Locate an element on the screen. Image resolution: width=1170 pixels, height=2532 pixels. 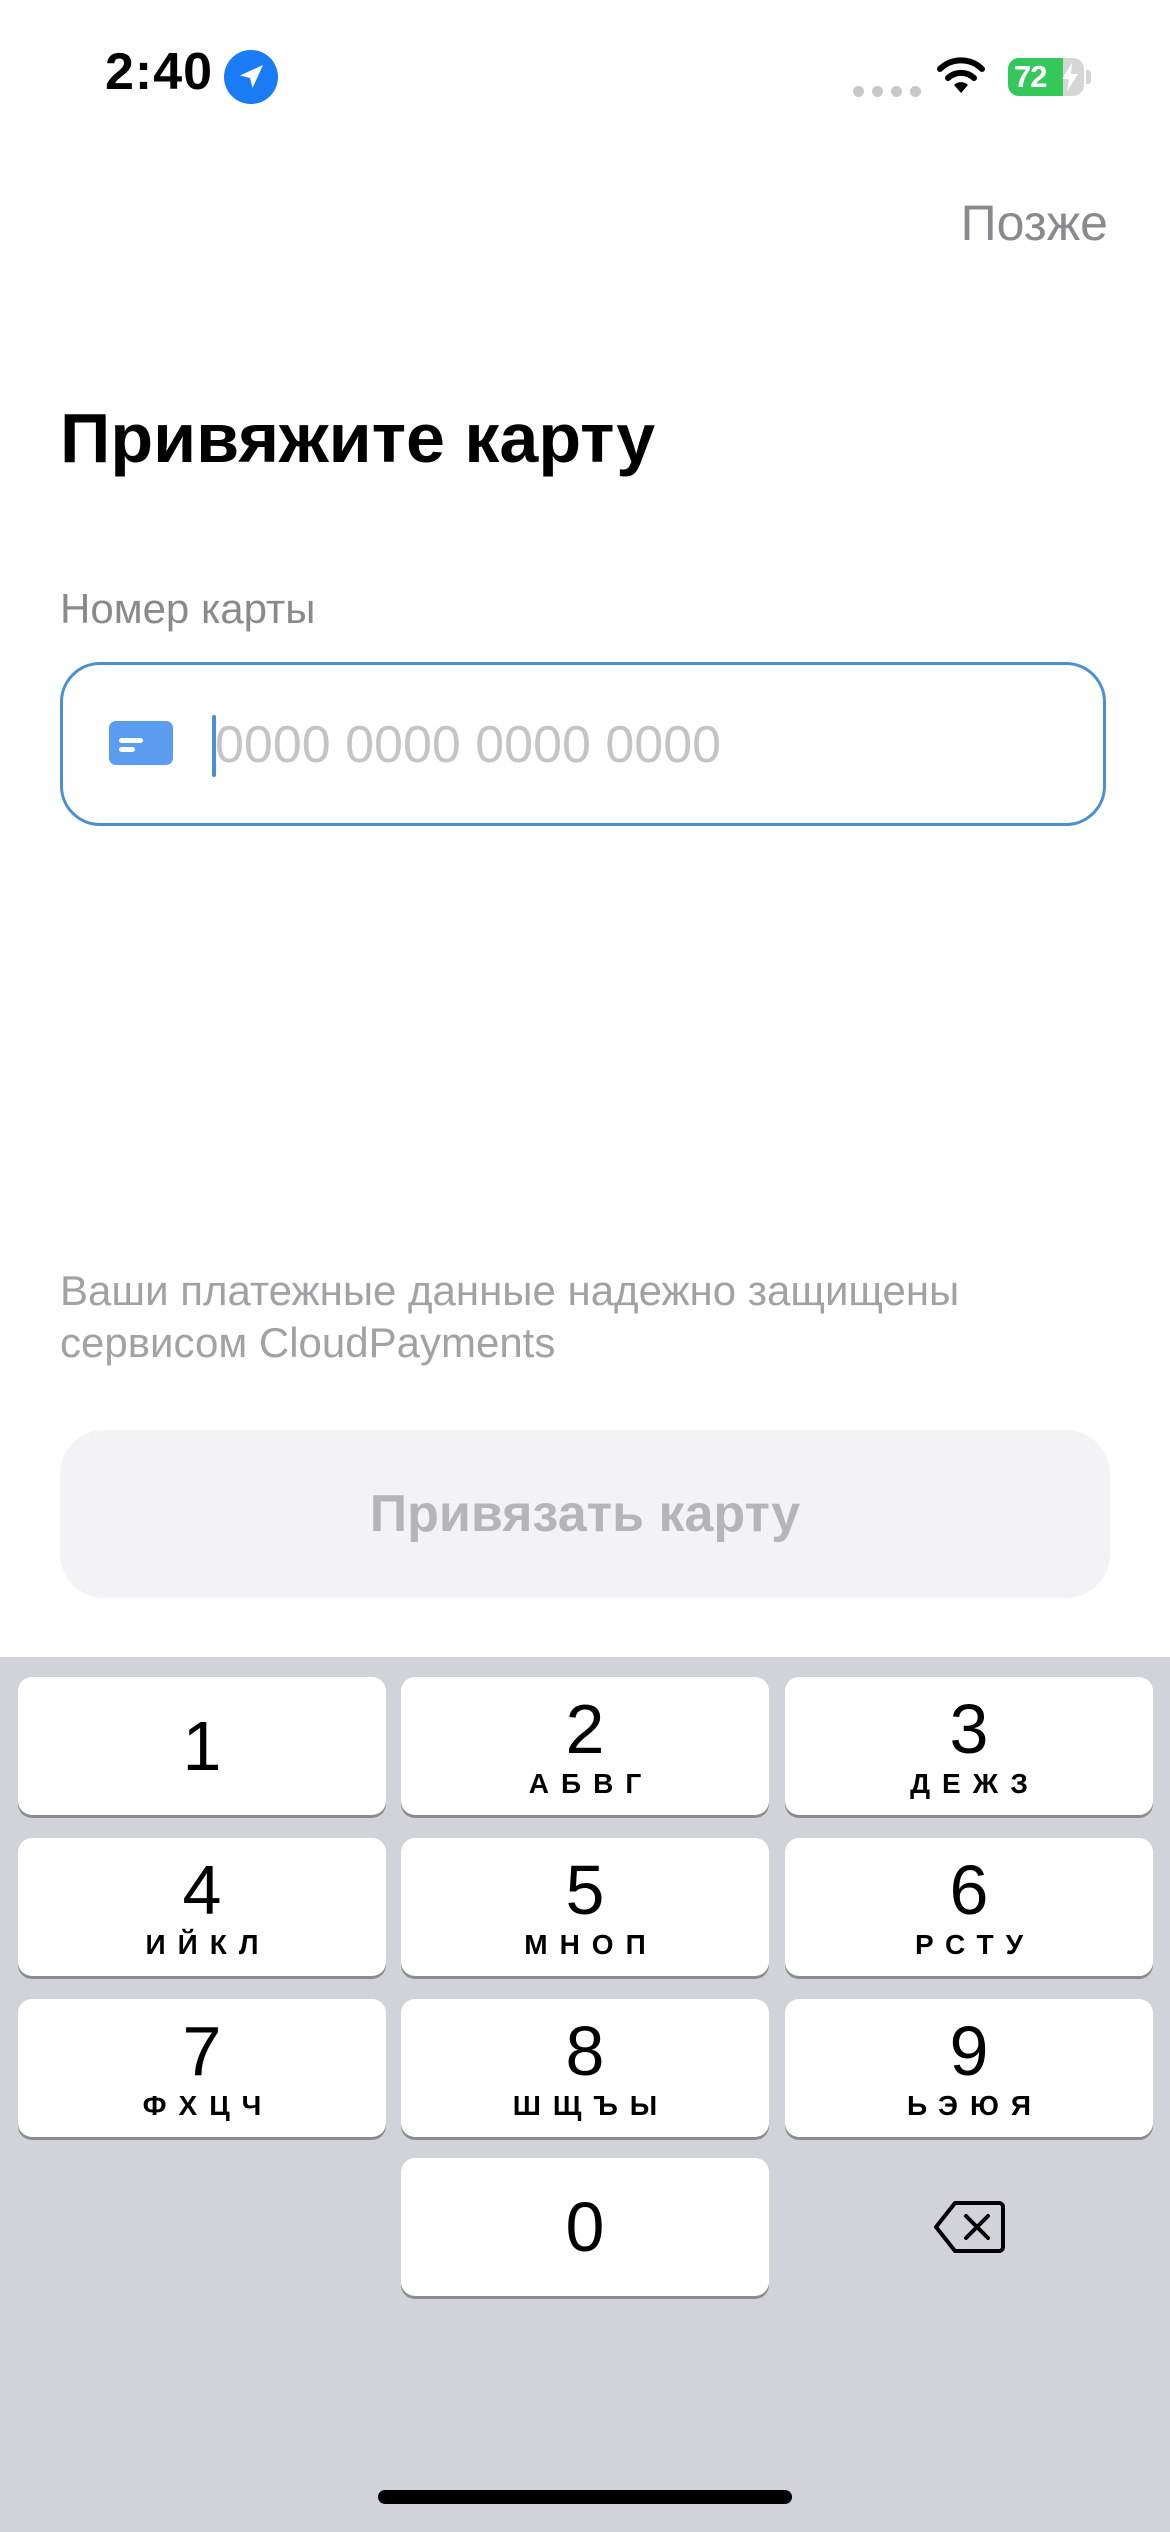
key-4: 4 ИЙКЛ is located at coordinates (202, 1907).